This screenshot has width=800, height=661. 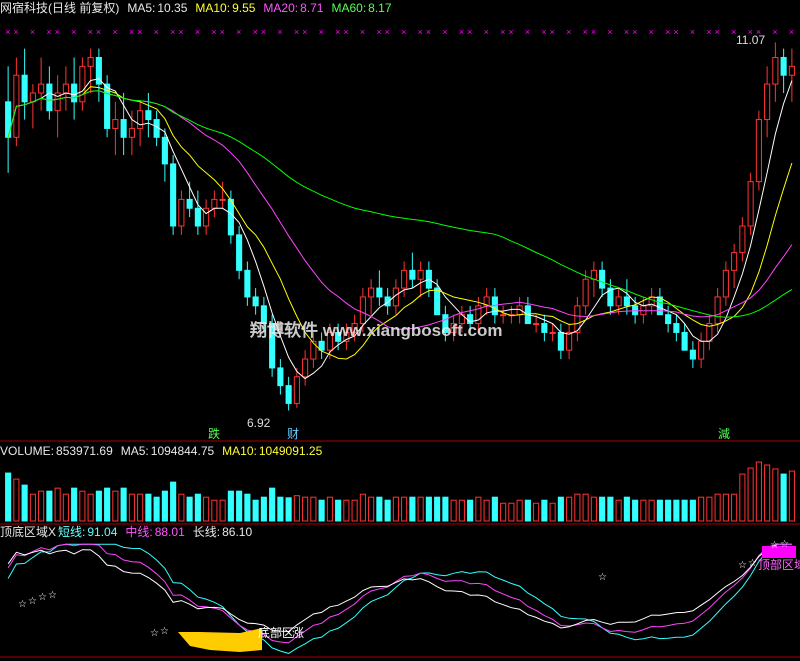 I want to click on long-label: 长线:, so click(x=206, y=532).